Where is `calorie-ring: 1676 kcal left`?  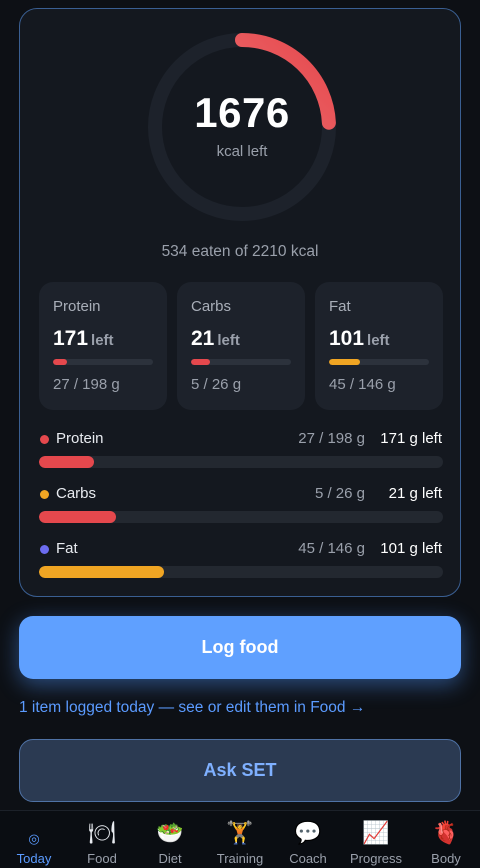
calorie-ring: 1676 kcal left is located at coordinates (242, 127).